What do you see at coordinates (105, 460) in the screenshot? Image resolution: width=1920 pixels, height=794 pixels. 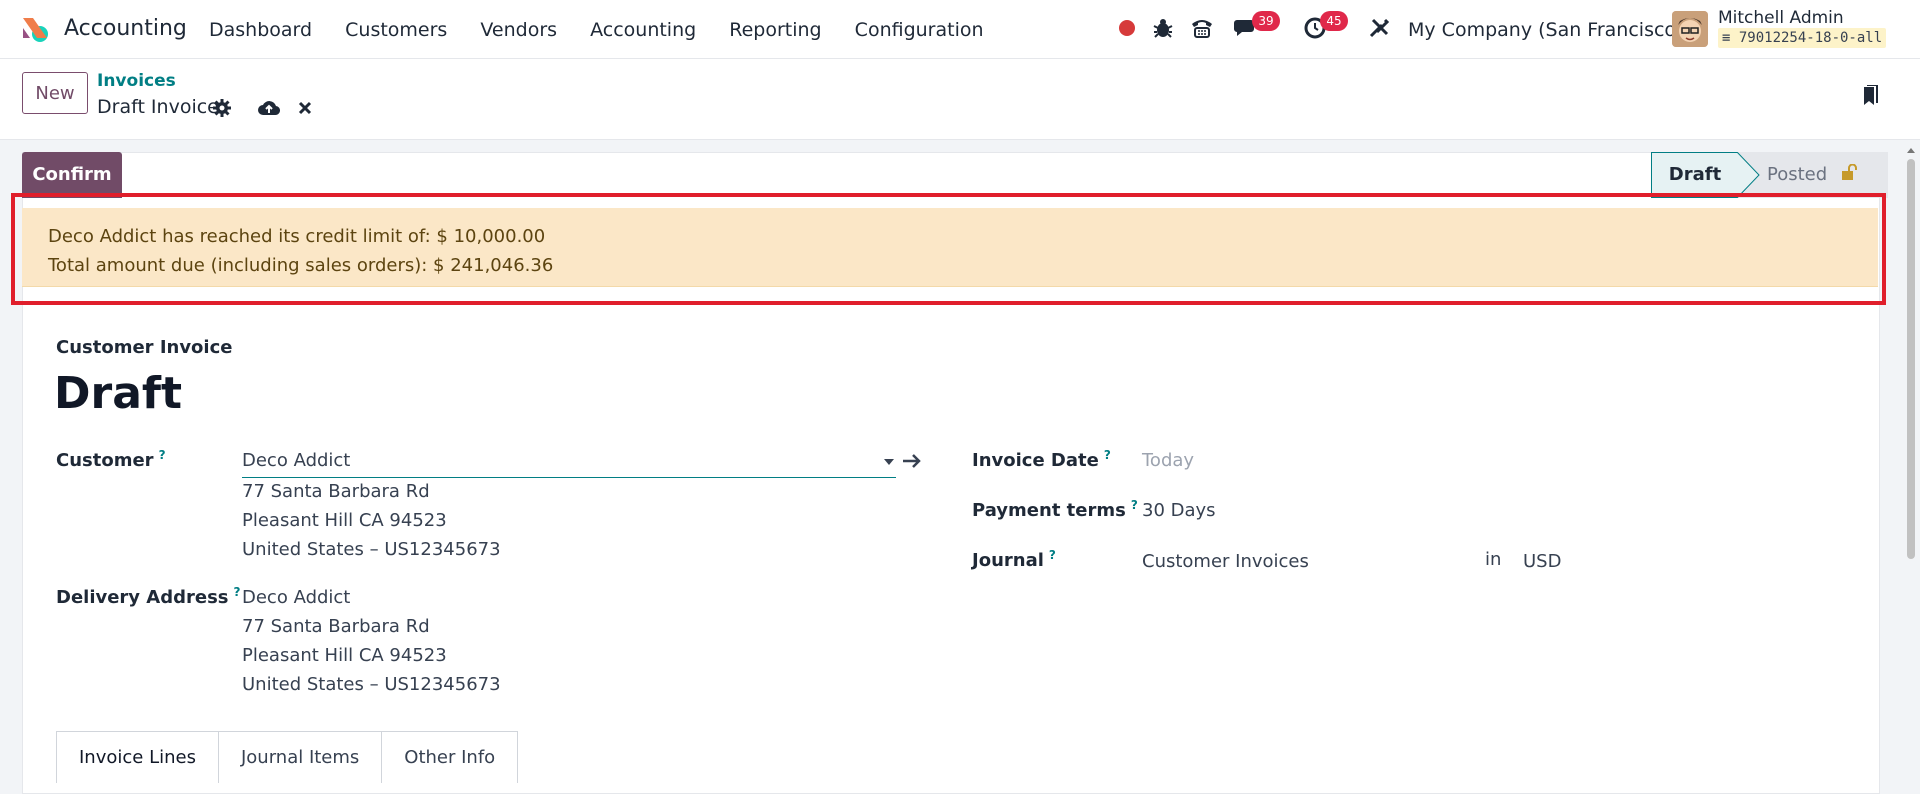 I see `customer-label-text: Customer` at bounding box center [105, 460].